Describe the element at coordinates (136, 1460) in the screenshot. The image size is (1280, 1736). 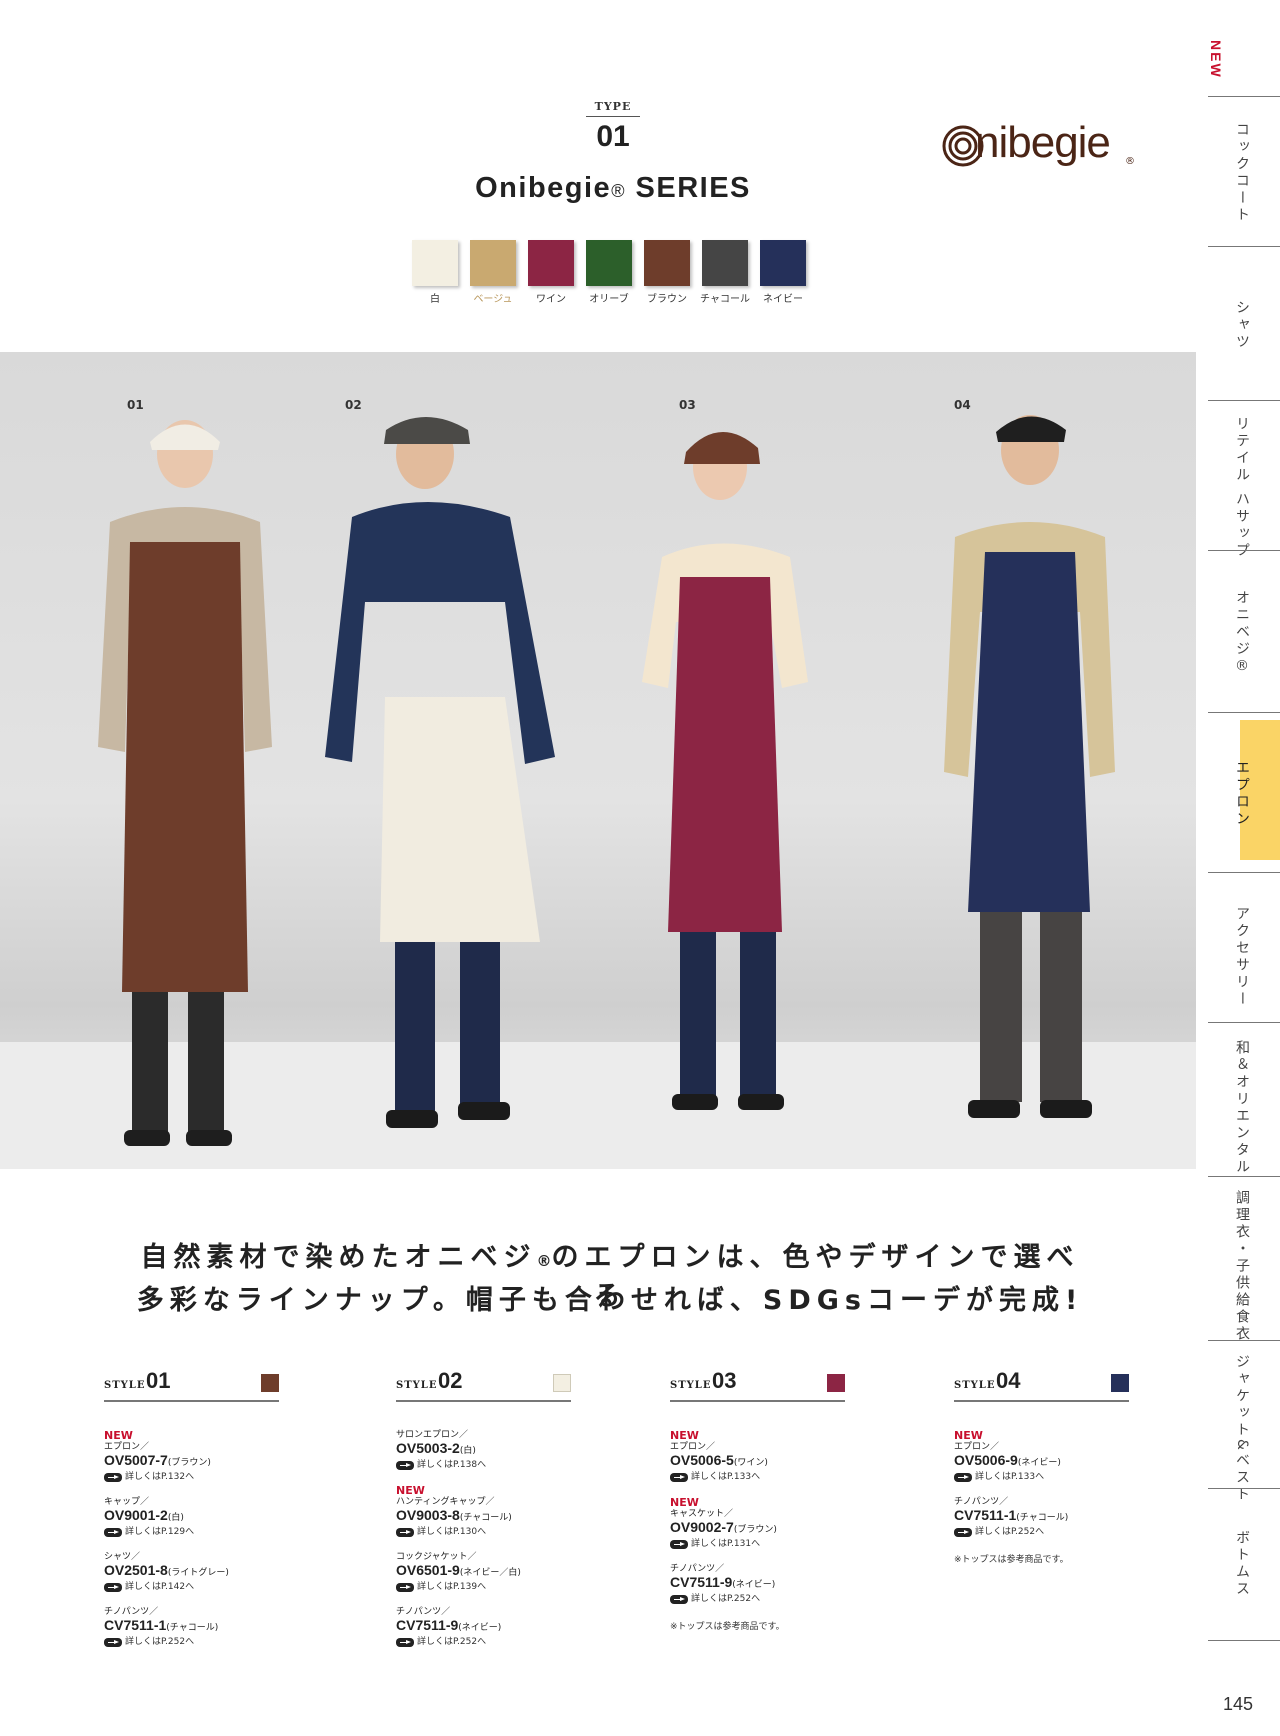
I see `item-code-number: OV5007-7` at that location.